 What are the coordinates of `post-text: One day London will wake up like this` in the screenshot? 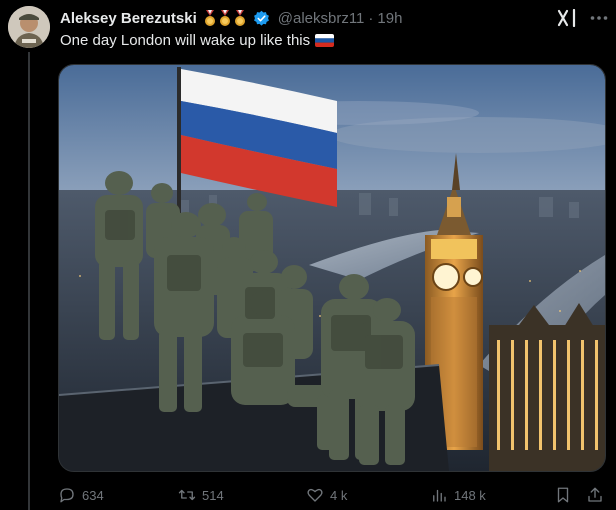 It's located at (197, 40).